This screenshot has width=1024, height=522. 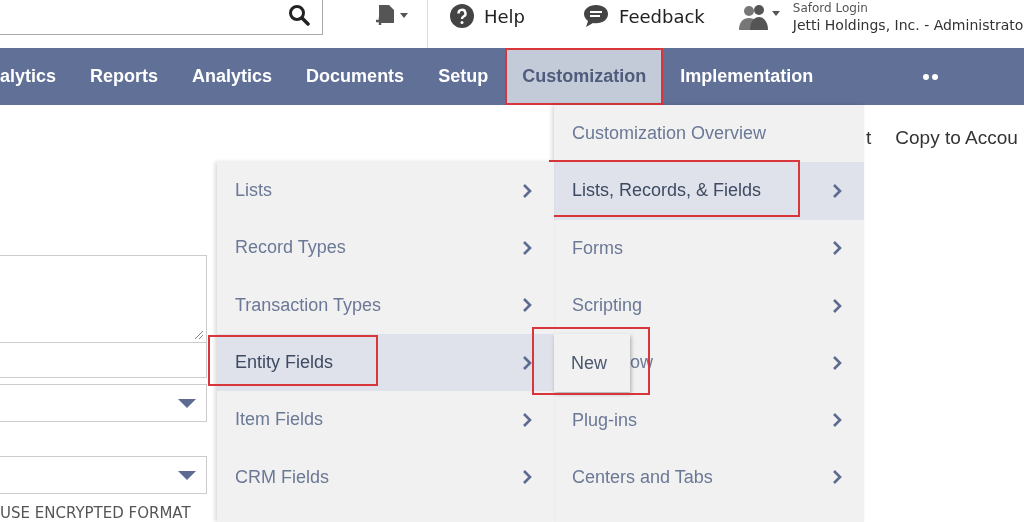 I want to click on nav-tab: alytics, so click(x=37, y=76).